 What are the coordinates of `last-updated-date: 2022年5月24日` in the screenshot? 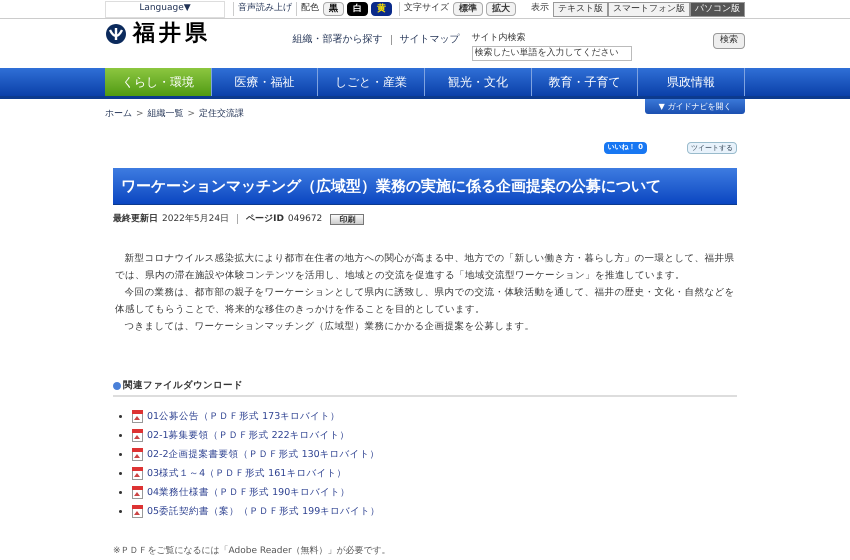 It's located at (196, 219).